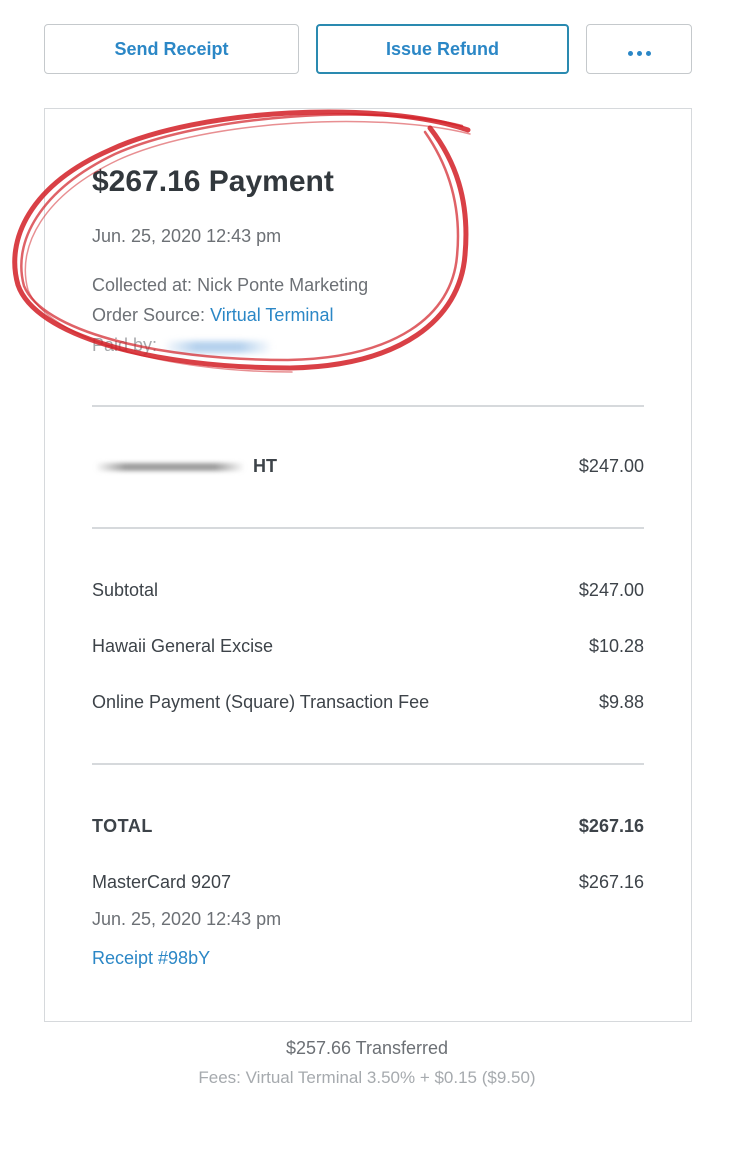 The width and height of the screenshot is (734, 1158). I want to click on order-source-label: Order Source:, so click(149, 315).